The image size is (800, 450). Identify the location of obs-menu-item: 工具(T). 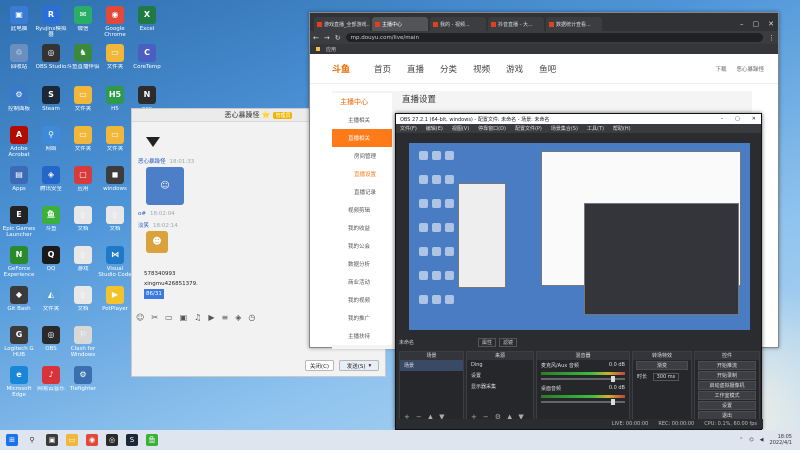
(595, 128).